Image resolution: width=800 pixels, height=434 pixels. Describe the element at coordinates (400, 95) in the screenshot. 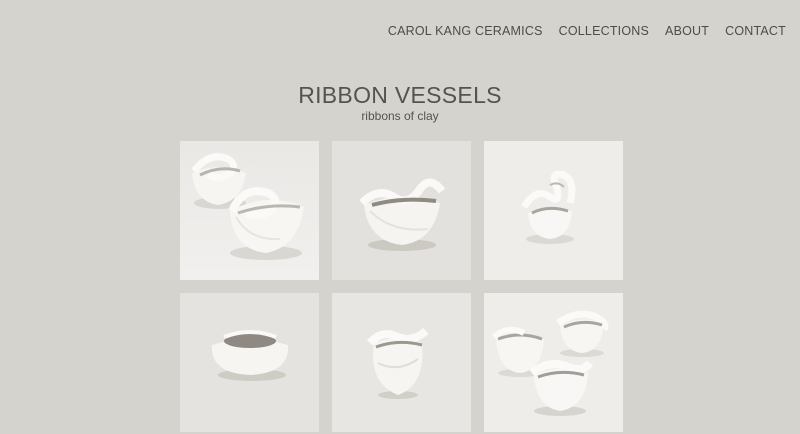

I see `page-title: RIBBON VESSELS` at that location.